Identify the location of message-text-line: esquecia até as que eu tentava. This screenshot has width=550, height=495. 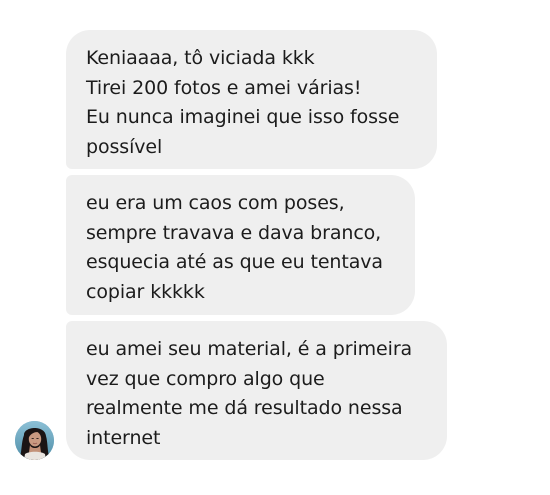
(234, 262).